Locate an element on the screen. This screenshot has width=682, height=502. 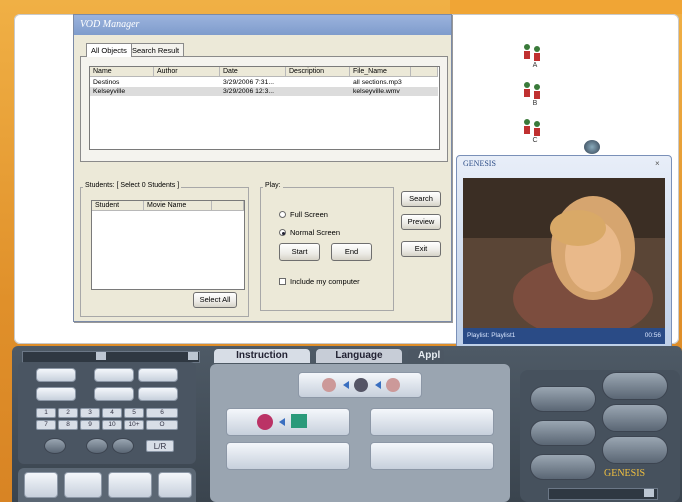
keypad-key: 8 is located at coordinates (68, 425).